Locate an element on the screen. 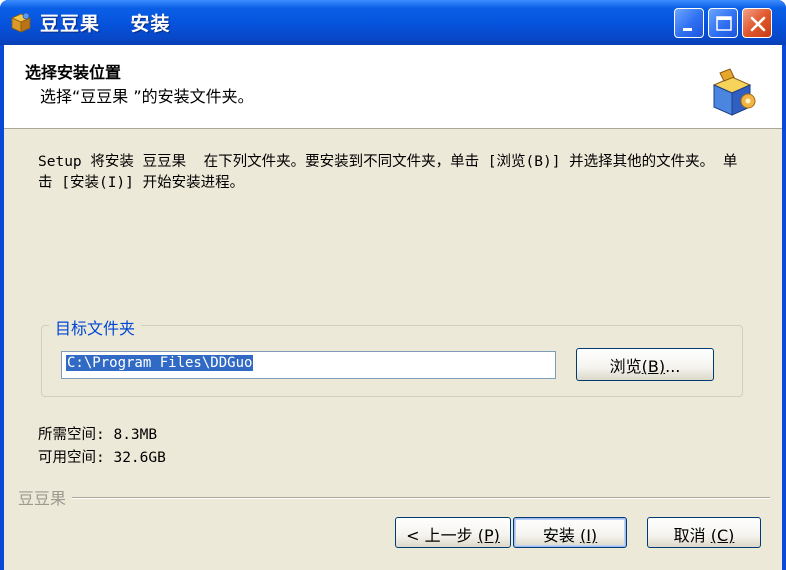 This screenshot has height=570, width=786. branding-separator is located at coordinates (394, 498).